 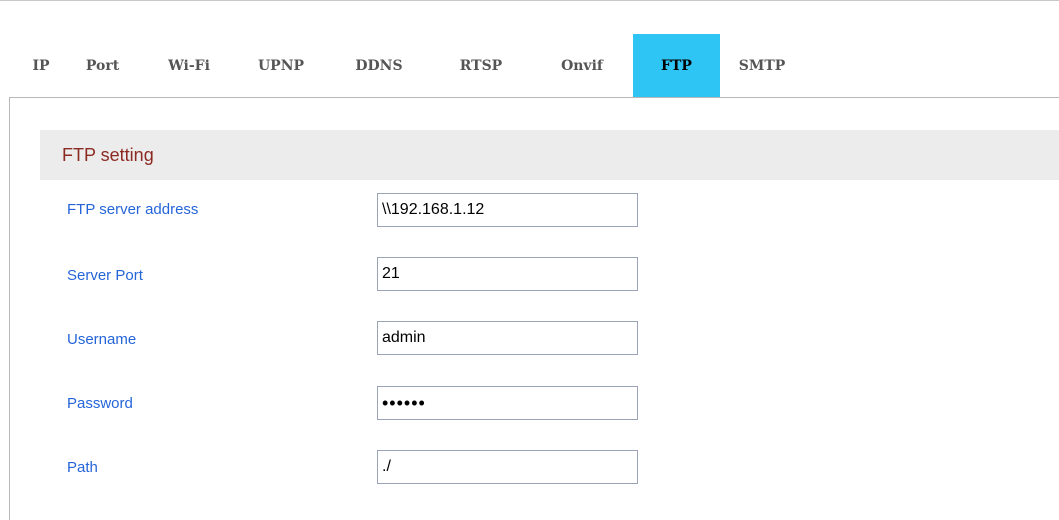 What do you see at coordinates (549, 155) in the screenshot?
I see `section-header: FTP setting` at bounding box center [549, 155].